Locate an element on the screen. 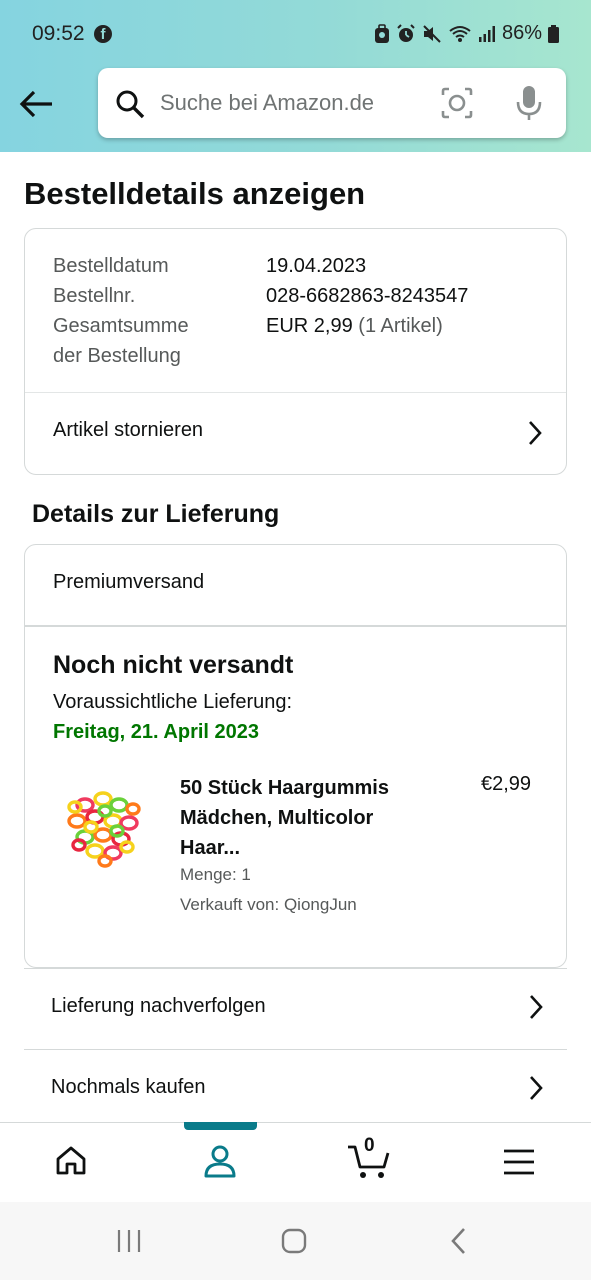 The width and height of the screenshot is (591, 1280). status-bar: 09:52 f 86% is located at coordinates (295, 35).